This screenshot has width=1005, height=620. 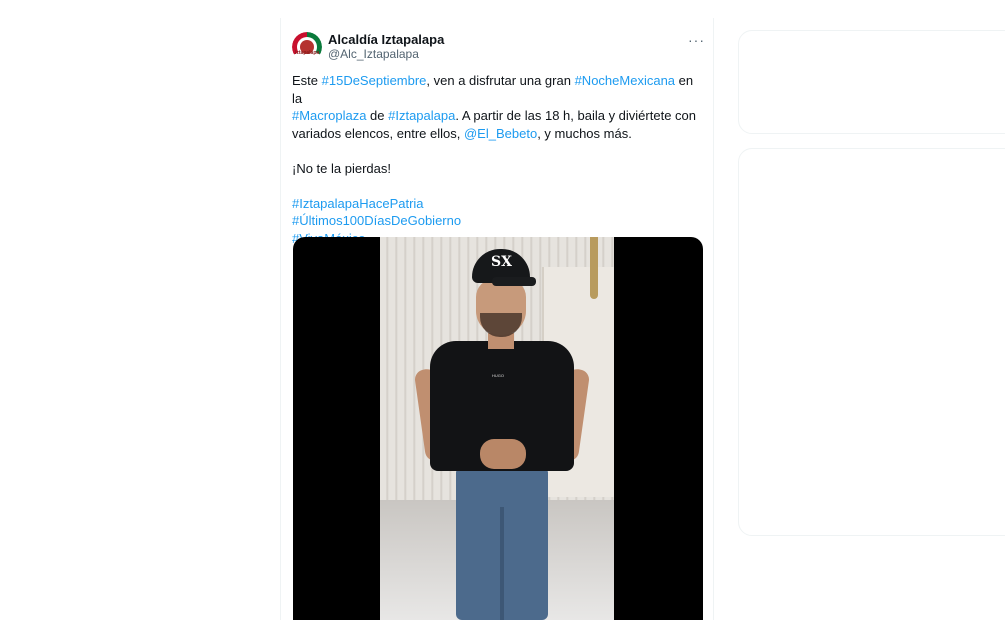 I want to click on hashtag-link: #15DeSeptiembre, so click(x=374, y=80).